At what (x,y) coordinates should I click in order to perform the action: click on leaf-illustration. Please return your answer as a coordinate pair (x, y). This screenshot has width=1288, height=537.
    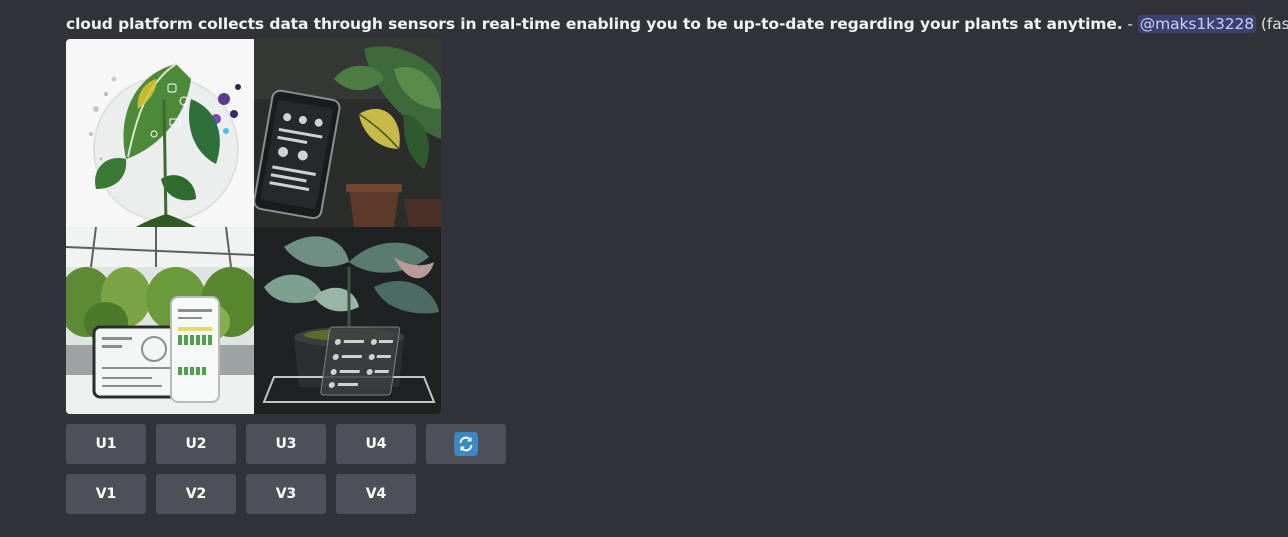
    Looking at the image, I should click on (160, 133).